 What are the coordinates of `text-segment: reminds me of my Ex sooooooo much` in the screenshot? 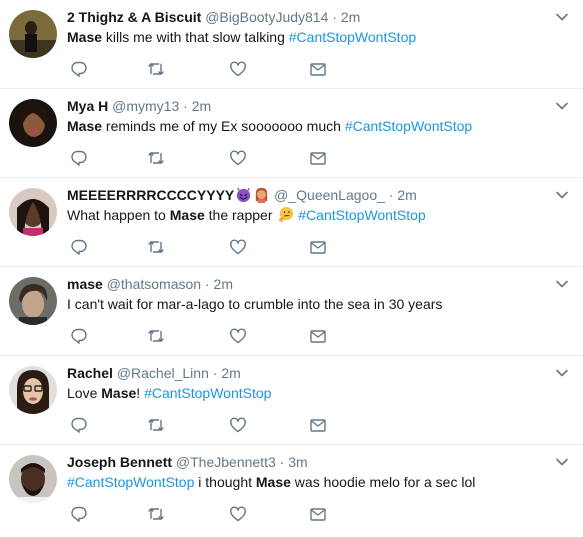 It's located at (223, 126).